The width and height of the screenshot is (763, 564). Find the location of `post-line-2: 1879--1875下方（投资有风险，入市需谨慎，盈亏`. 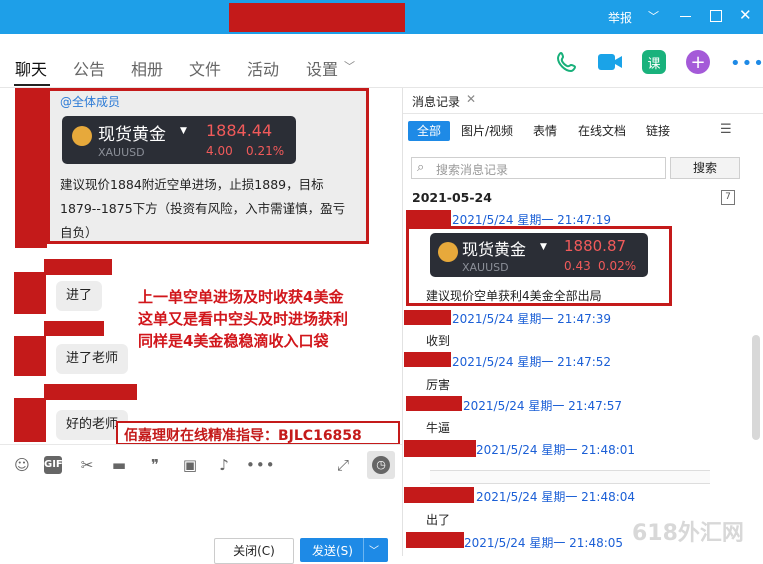

post-line-2: 1879--1875下方（投资有风险，入市需谨慎，盈亏 is located at coordinates (203, 208).